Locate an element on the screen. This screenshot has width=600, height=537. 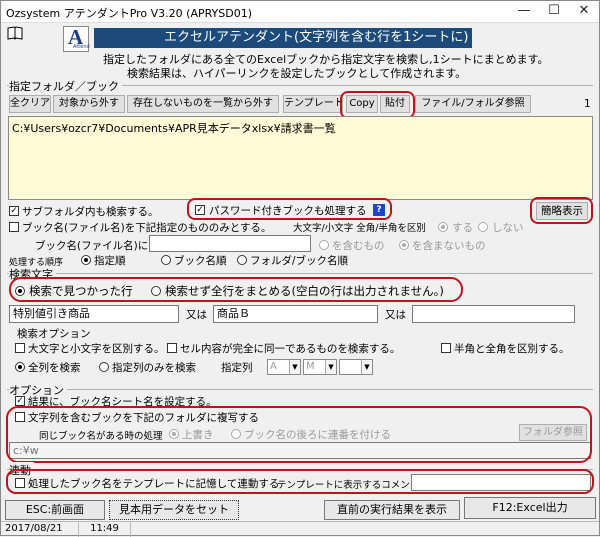
search-subfolders-checkbox: ✓ is located at coordinates (14, 211).